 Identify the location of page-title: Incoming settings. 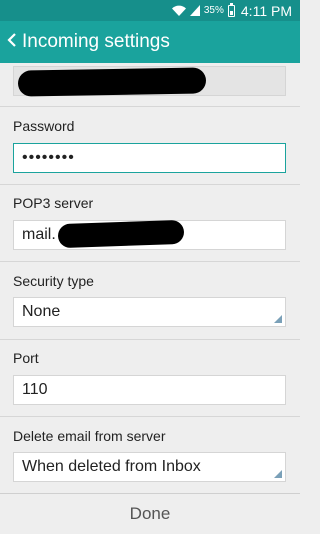
(96, 41).